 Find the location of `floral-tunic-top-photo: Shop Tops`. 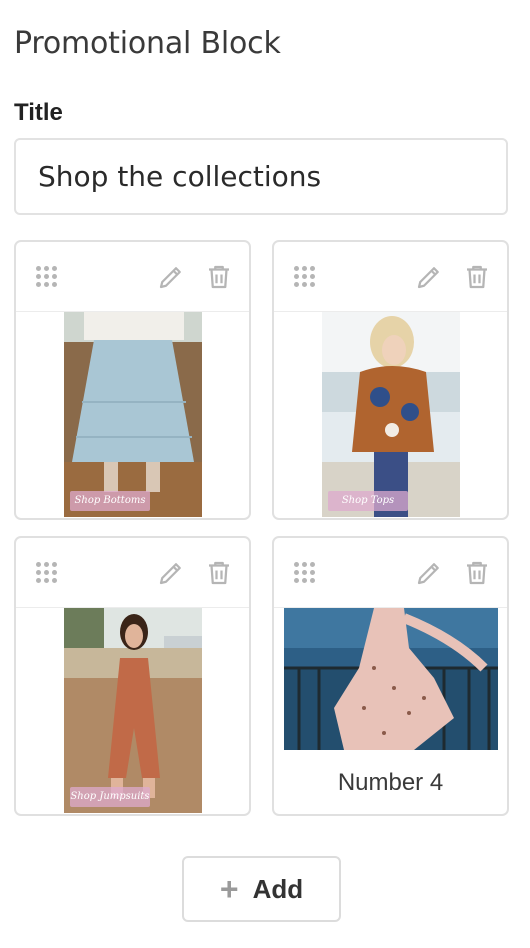

floral-tunic-top-photo: Shop Tops is located at coordinates (391, 414).